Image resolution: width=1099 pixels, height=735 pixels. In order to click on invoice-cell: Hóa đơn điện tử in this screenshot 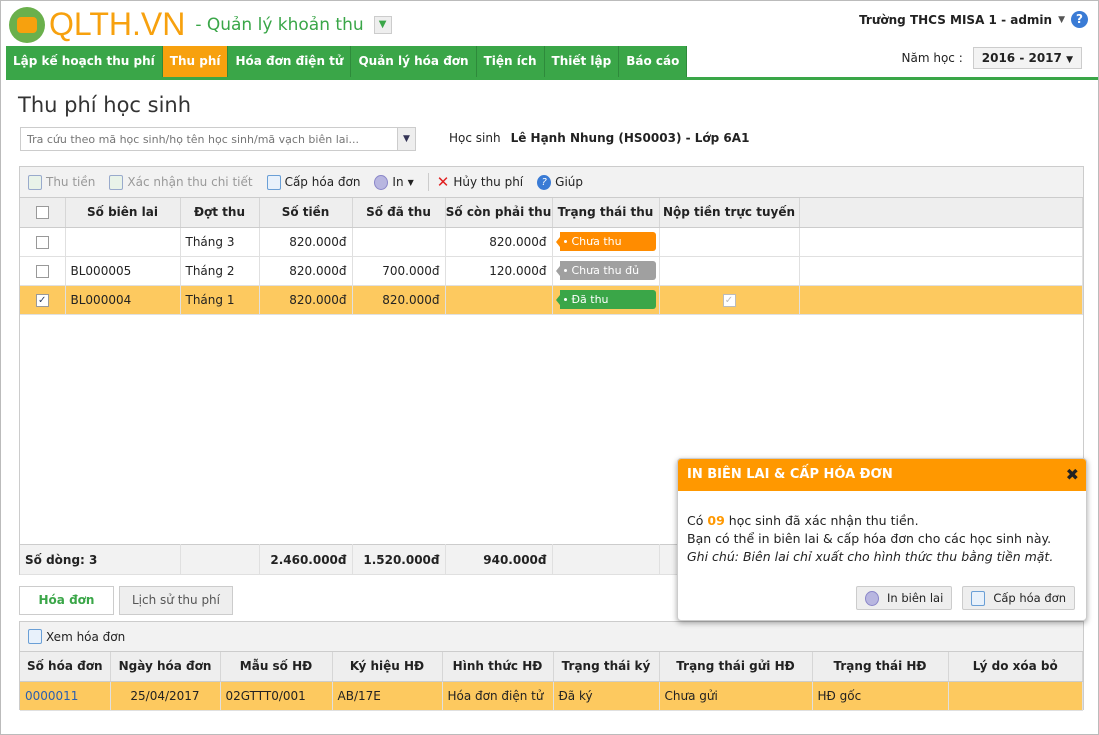, I will do `click(498, 696)`.